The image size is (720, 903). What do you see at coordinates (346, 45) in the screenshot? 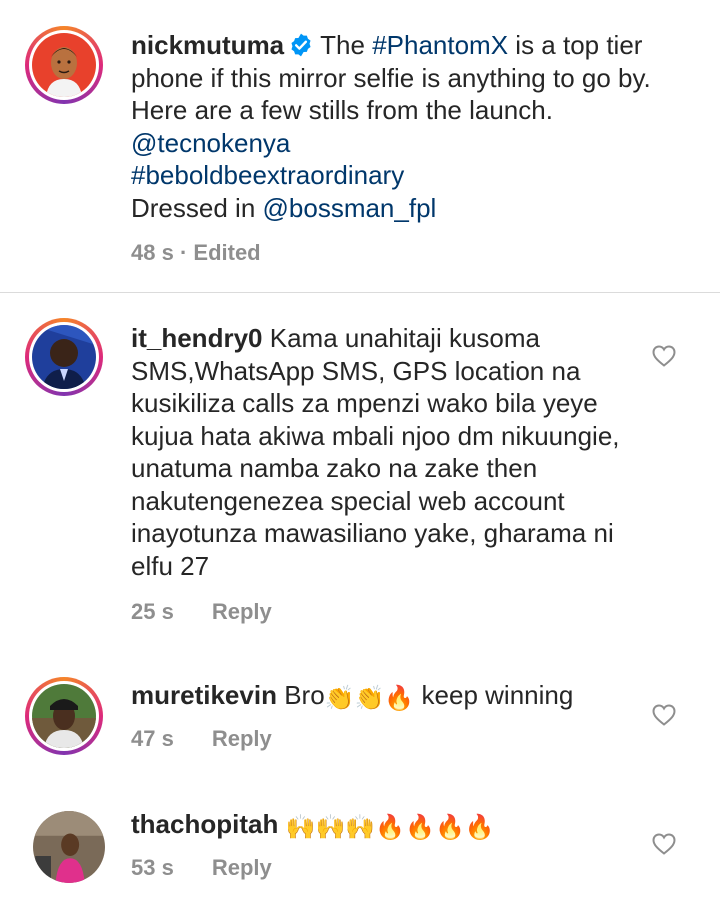
I see `caption-text-1: The` at bounding box center [346, 45].